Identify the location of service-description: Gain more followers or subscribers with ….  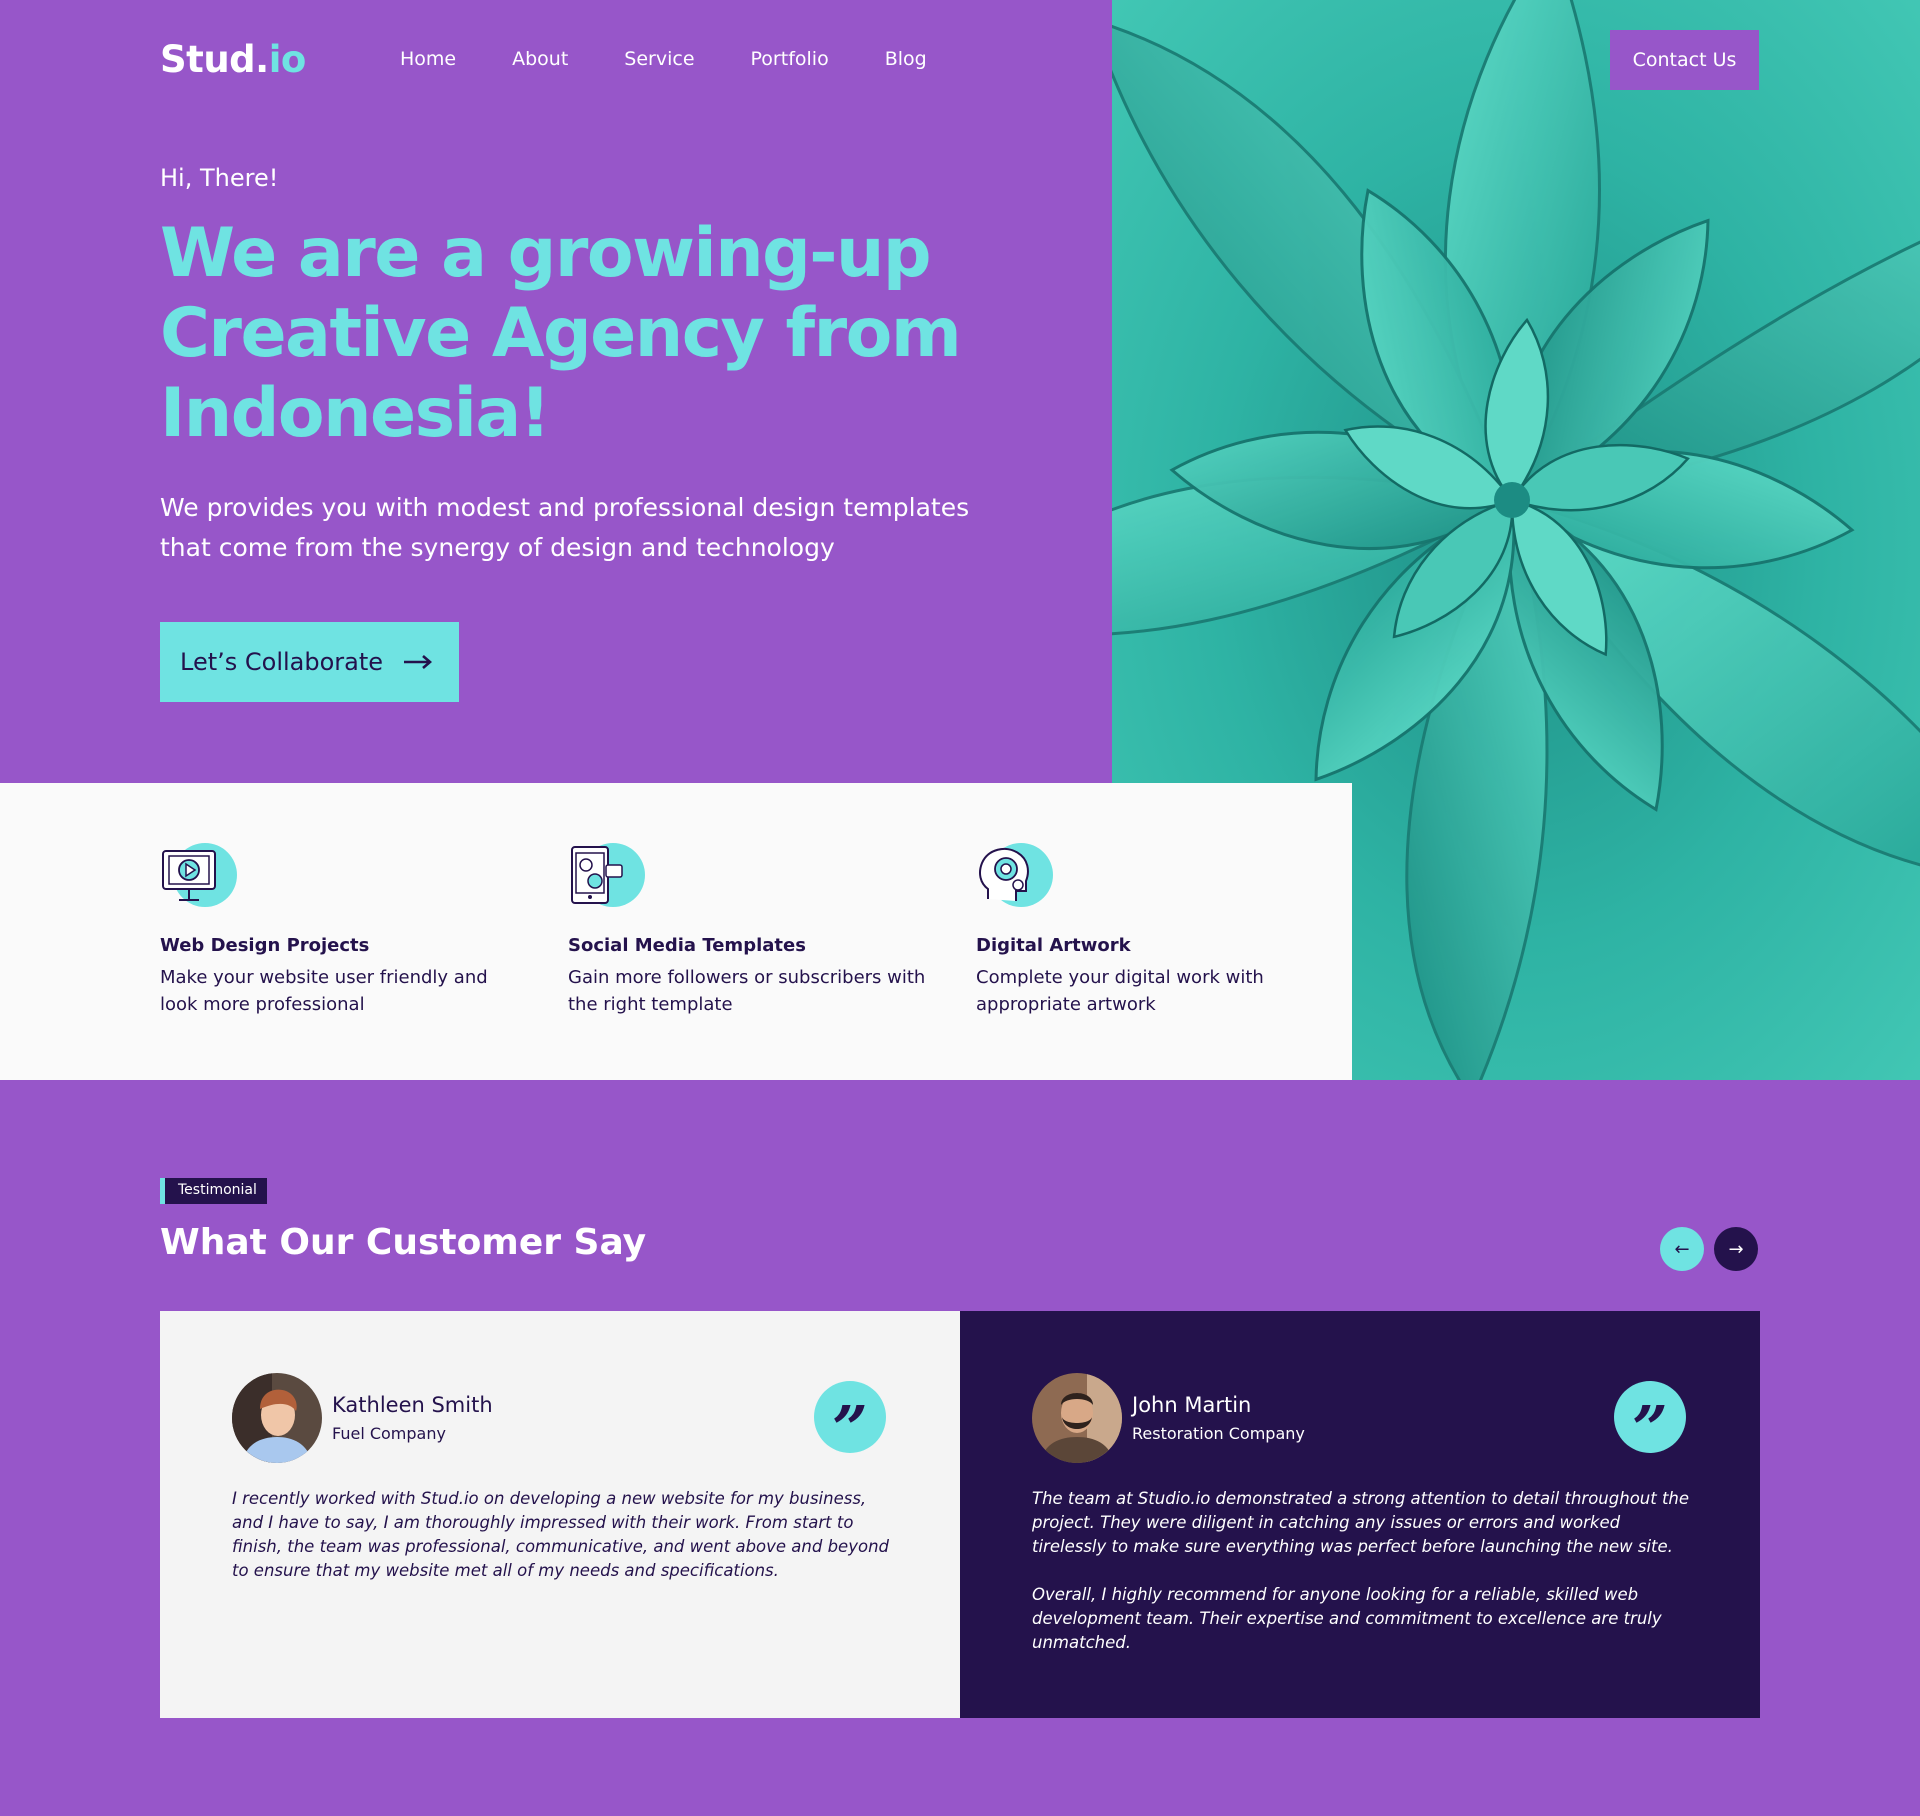
(747, 991).